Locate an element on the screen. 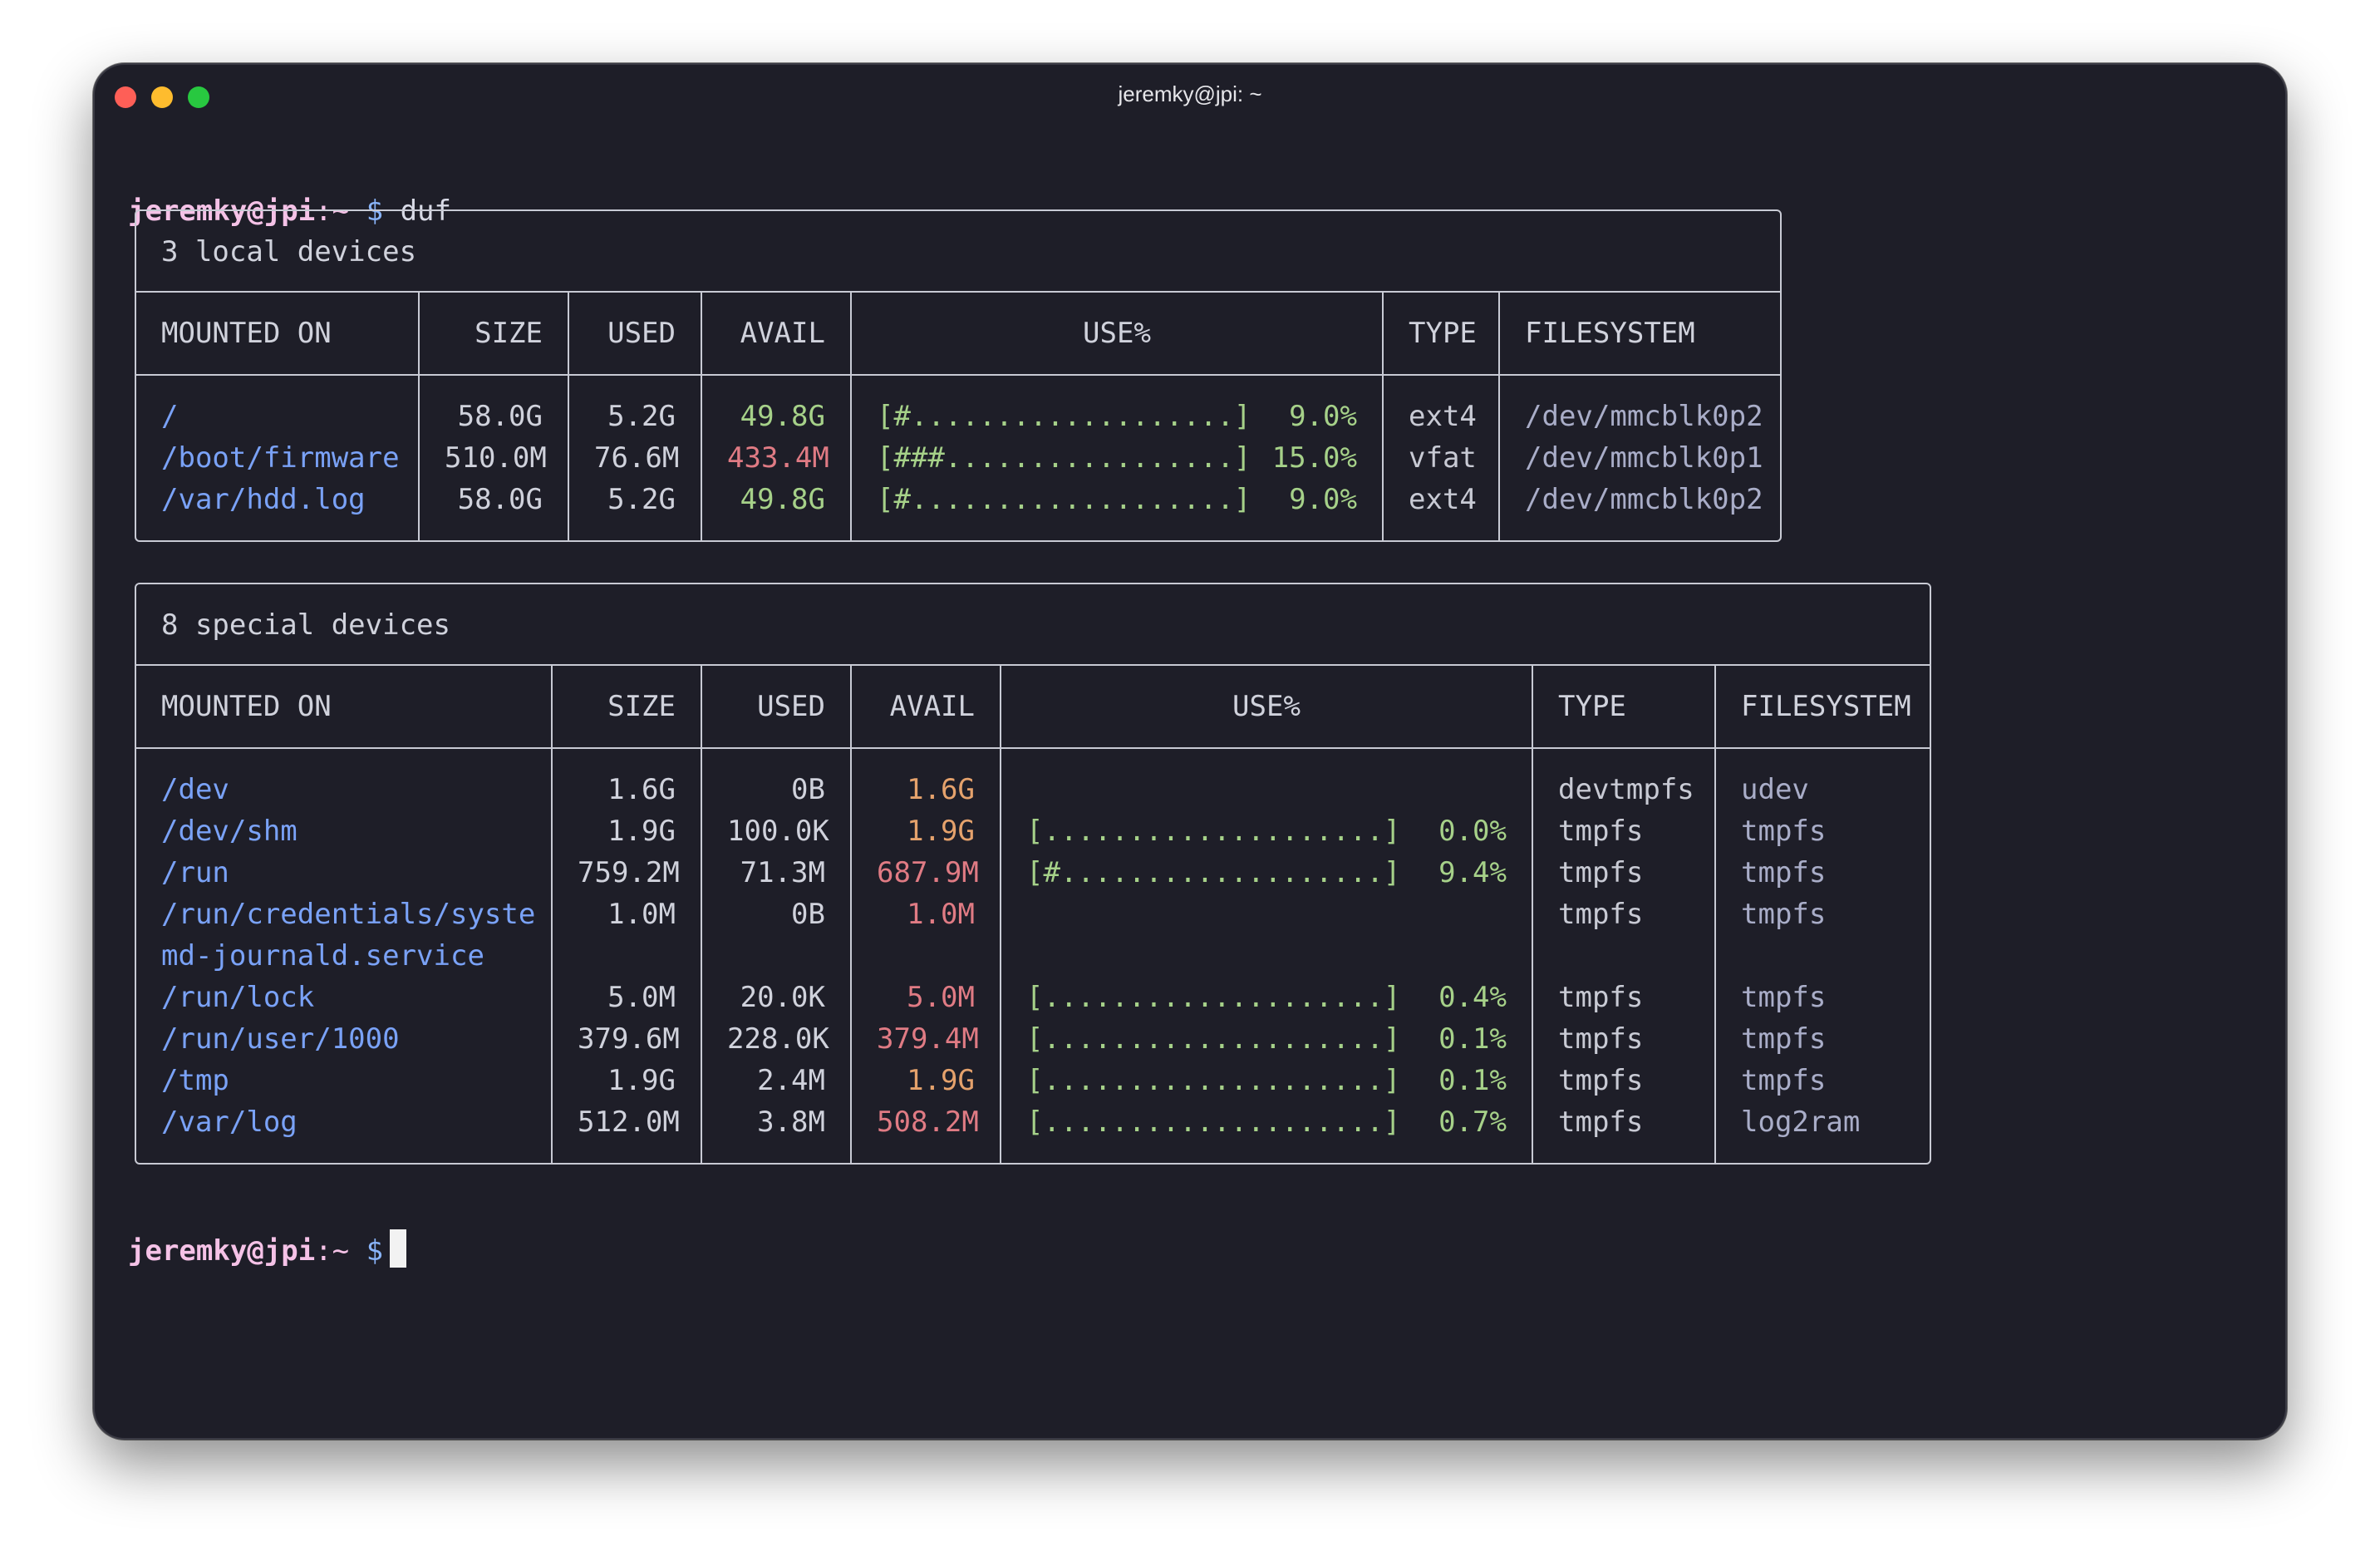  cell-use-percent: [....................] 0.0% is located at coordinates (1267, 831).